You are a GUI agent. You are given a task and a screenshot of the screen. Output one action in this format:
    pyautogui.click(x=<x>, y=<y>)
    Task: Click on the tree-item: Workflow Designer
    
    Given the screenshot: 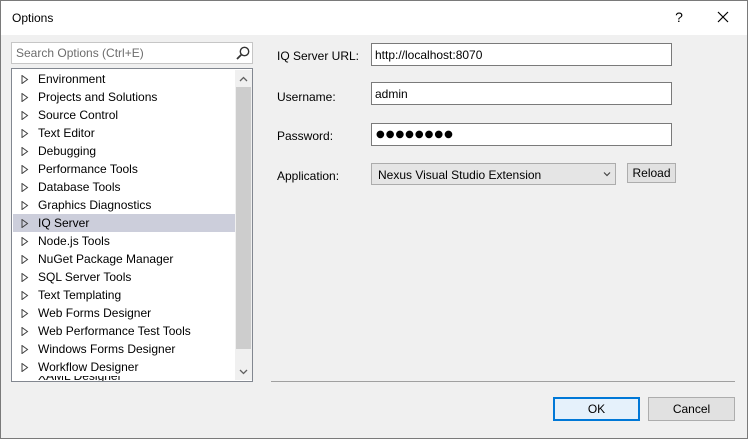 What is the action you would take?
    pyautogui.click(x=124, y=367)
    